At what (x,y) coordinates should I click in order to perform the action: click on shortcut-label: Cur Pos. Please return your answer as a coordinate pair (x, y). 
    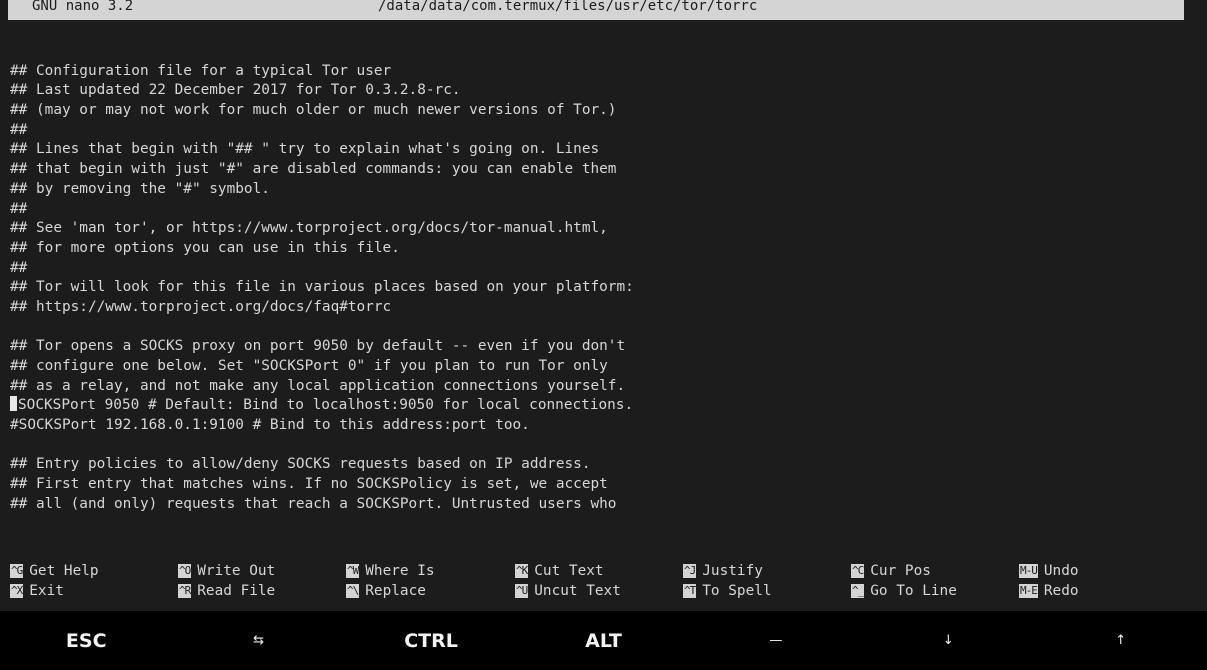
    Looking at the image, I should click on (900, 571).